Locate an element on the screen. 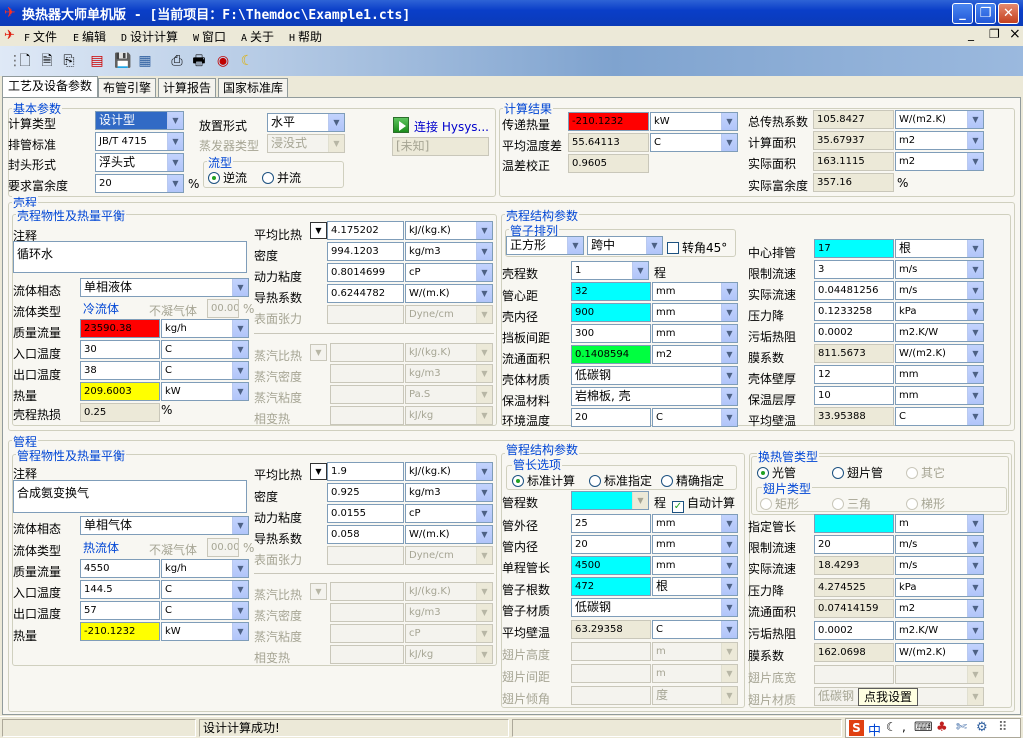  shell-fouling-value: 0.0002 is located at coordinates (854, 332).